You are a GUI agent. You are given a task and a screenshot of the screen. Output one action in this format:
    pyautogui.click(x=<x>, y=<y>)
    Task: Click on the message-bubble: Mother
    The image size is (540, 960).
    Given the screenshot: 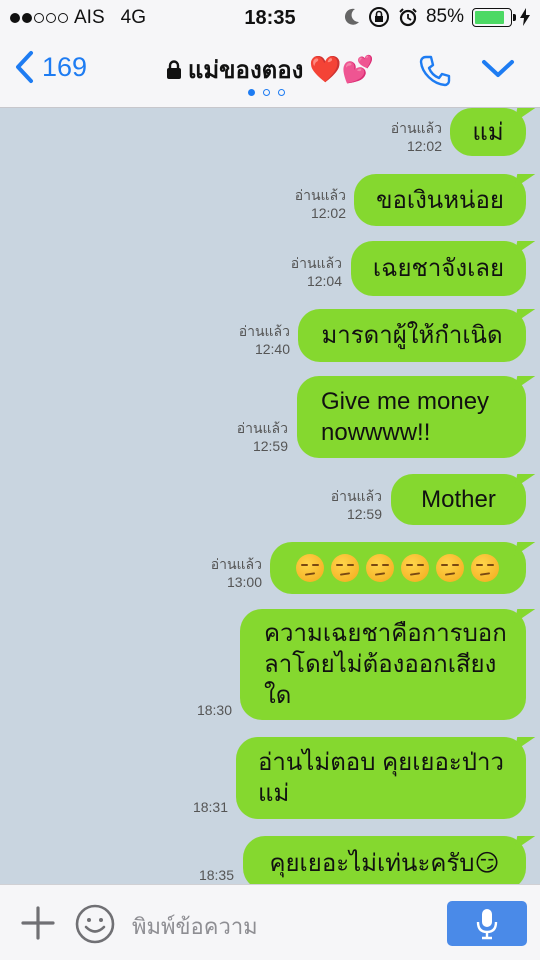 What is the action you would take?
    pyautogui.click(x=458, y=499)
    